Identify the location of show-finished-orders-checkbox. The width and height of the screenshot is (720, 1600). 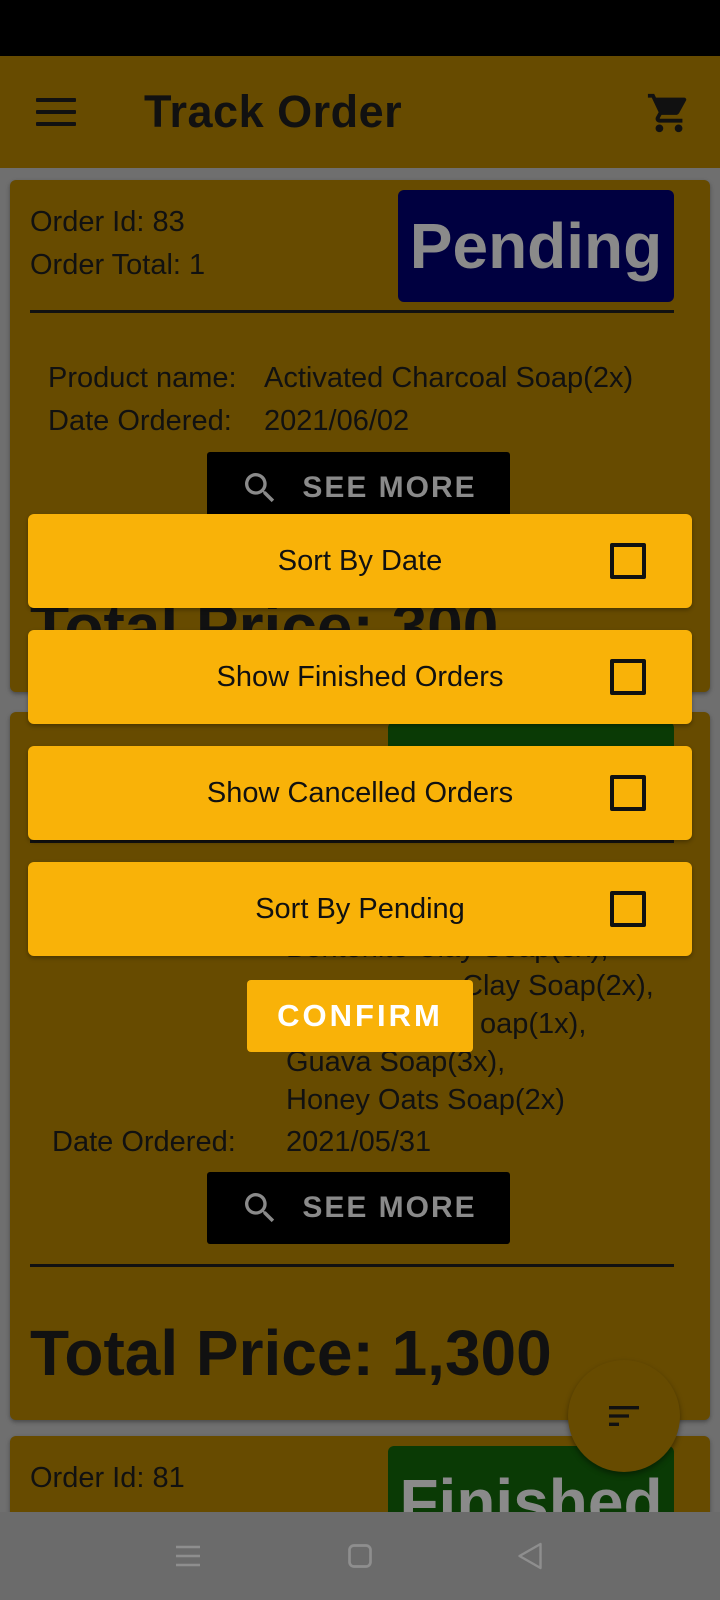
(628, 677).